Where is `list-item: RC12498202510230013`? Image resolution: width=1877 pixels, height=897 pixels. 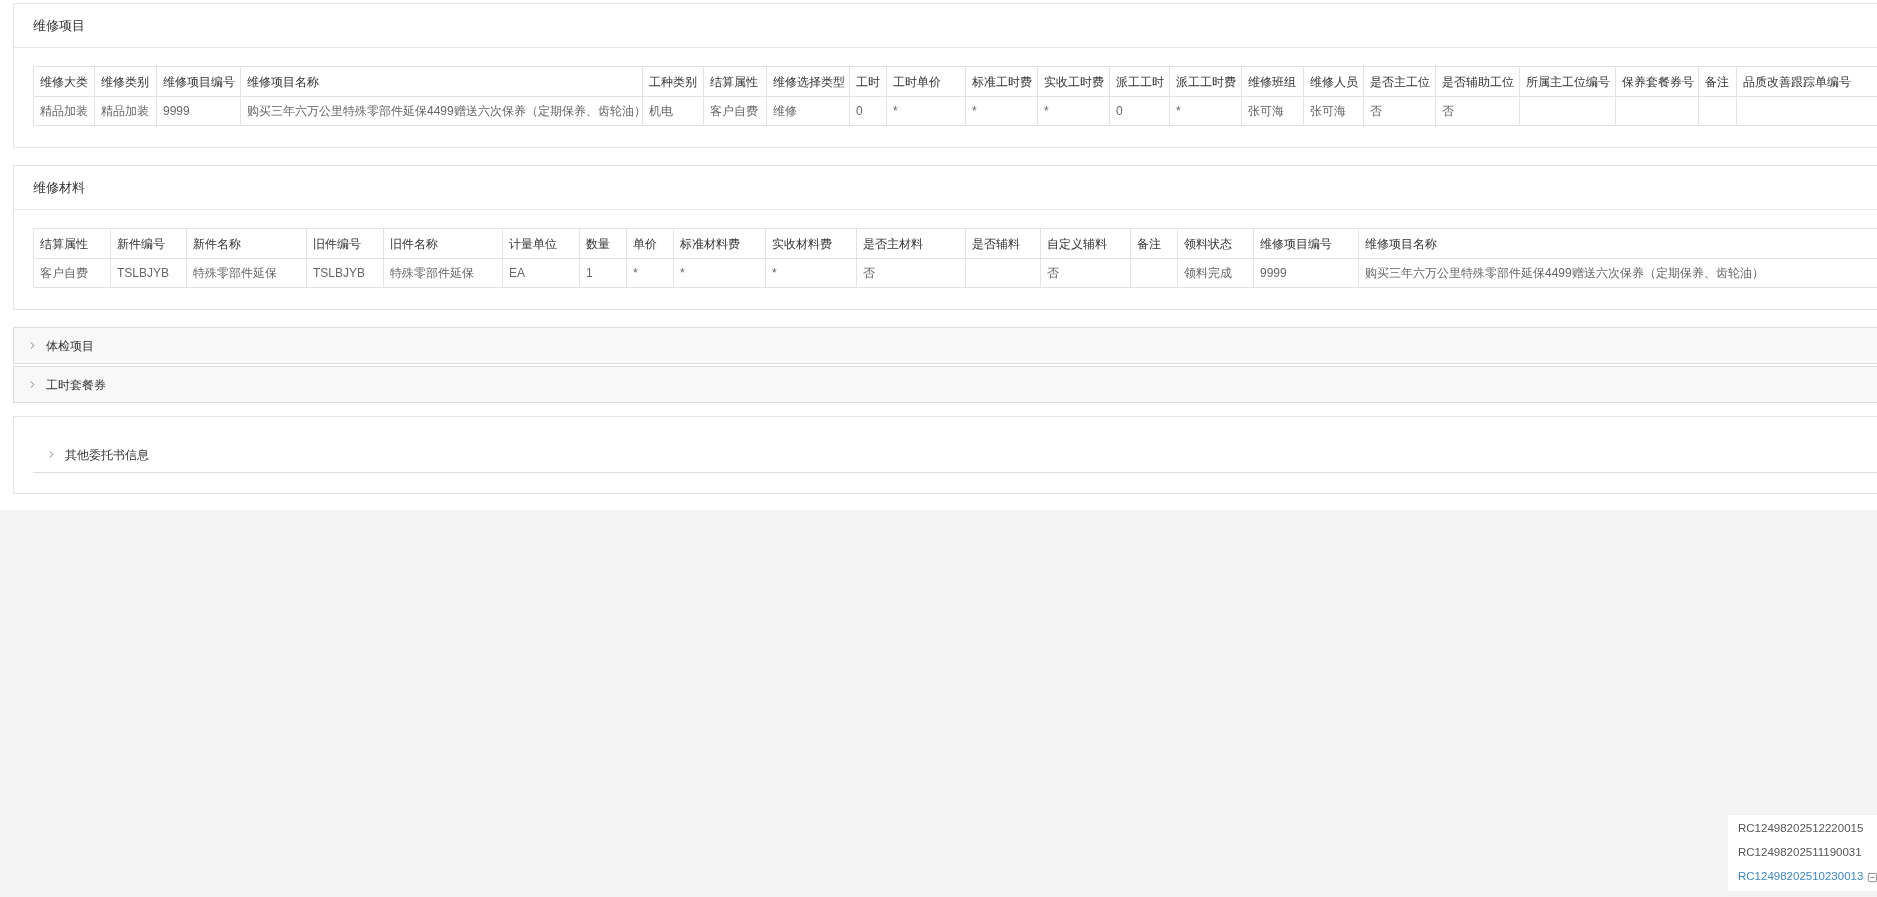 list-item: RC12498202510230013 is located at coordinates (1801, 877).